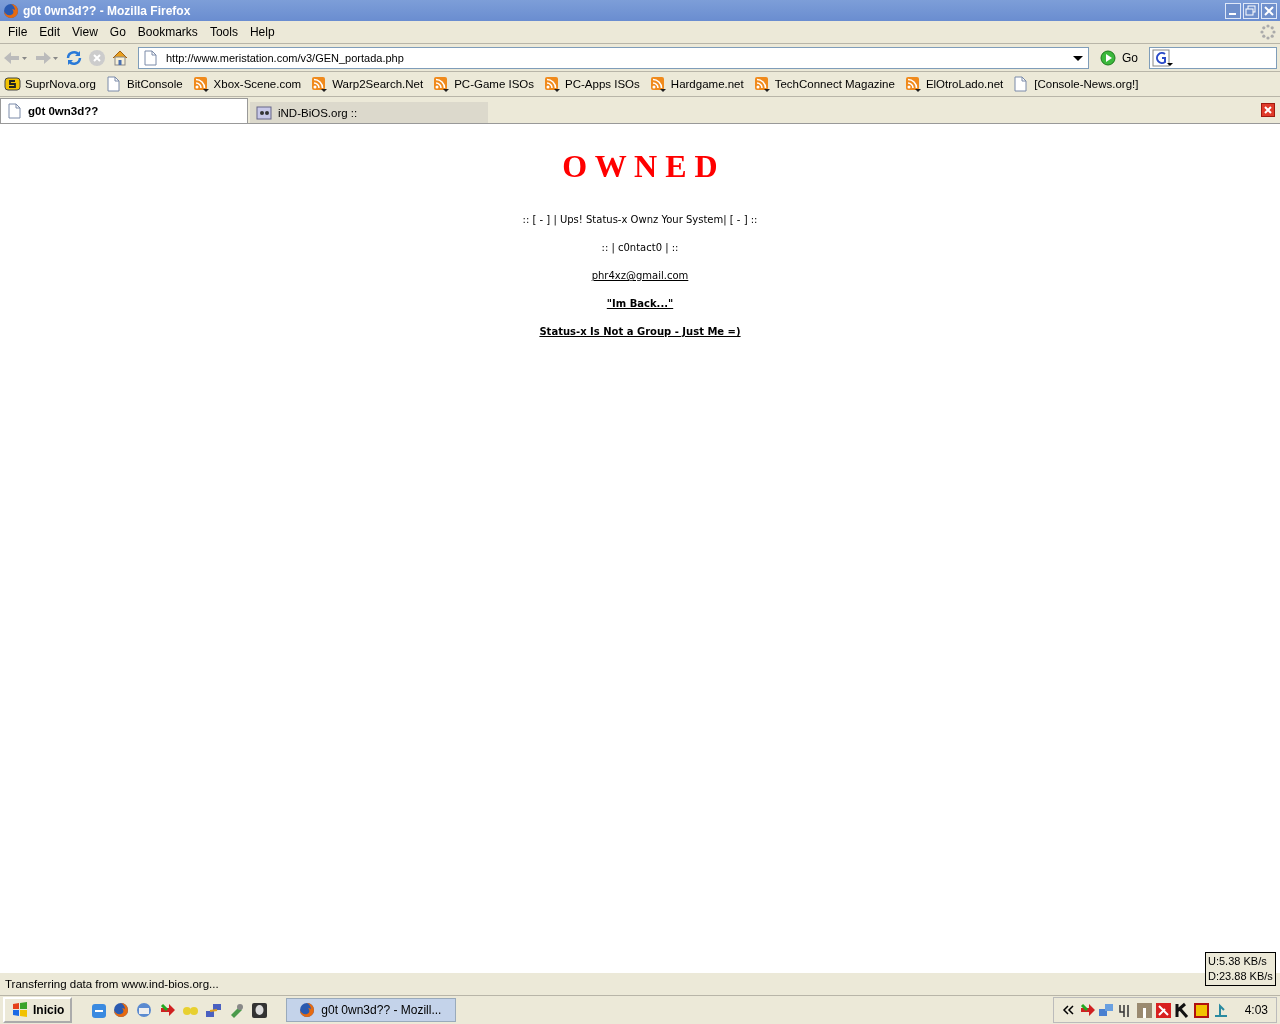 The height and width of the screenshot is (1024, 1280). Describe the element at coordinates (1233, 10) in the screenshot. I see `minimize-button` at that location.